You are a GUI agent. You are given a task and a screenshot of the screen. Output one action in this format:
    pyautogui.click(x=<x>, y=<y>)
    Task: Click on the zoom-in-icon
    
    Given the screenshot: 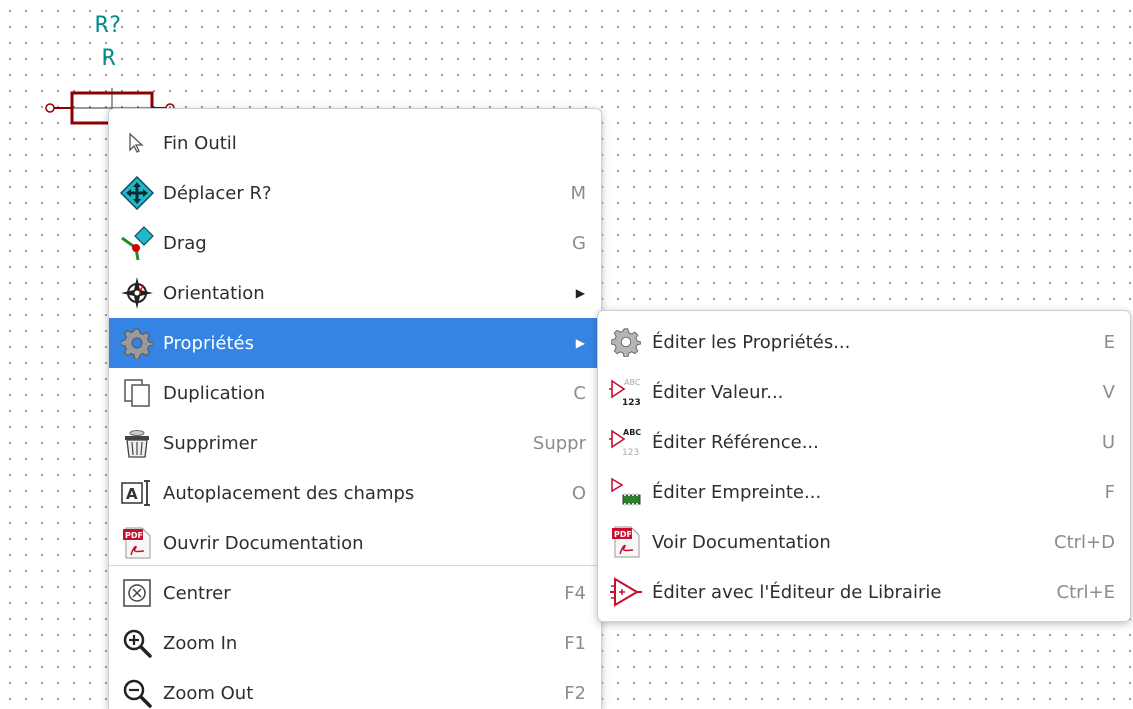 What is the action you would take?
    pyautogui.click(x=137, y=643)
    